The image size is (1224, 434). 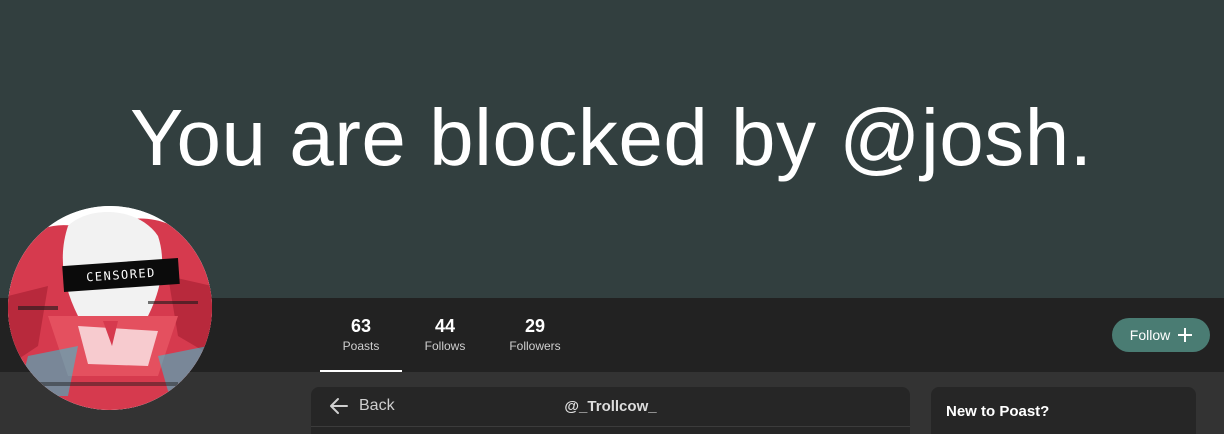 What do you see at coordinates (610, 426) in the screenshot?
I see `card-divider` at bounding box center [610, 426].